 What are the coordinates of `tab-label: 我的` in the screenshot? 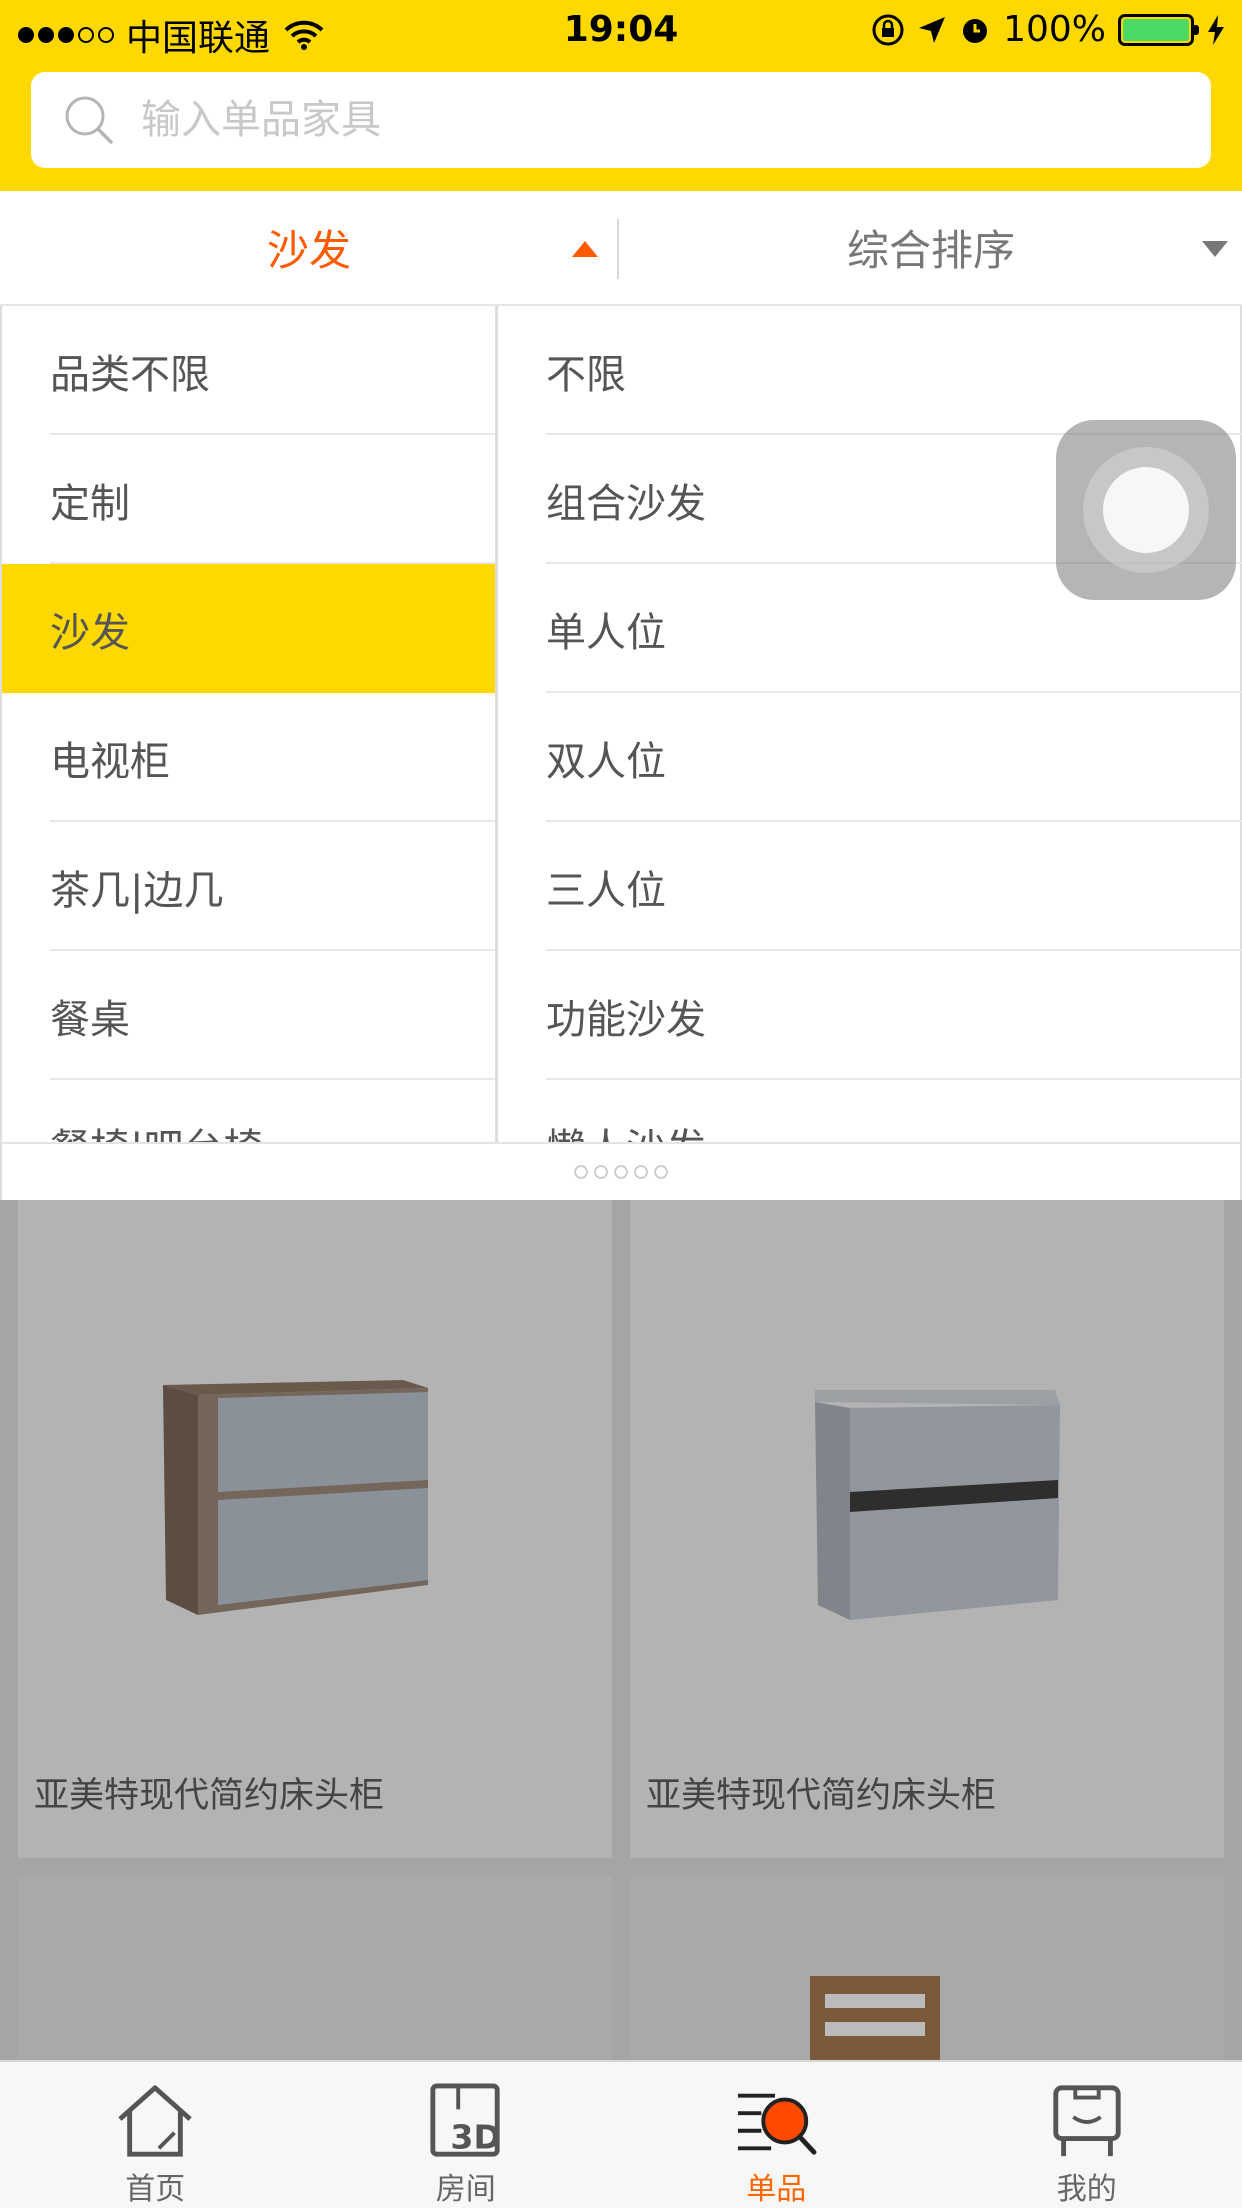 It's located at (1086, 2189).